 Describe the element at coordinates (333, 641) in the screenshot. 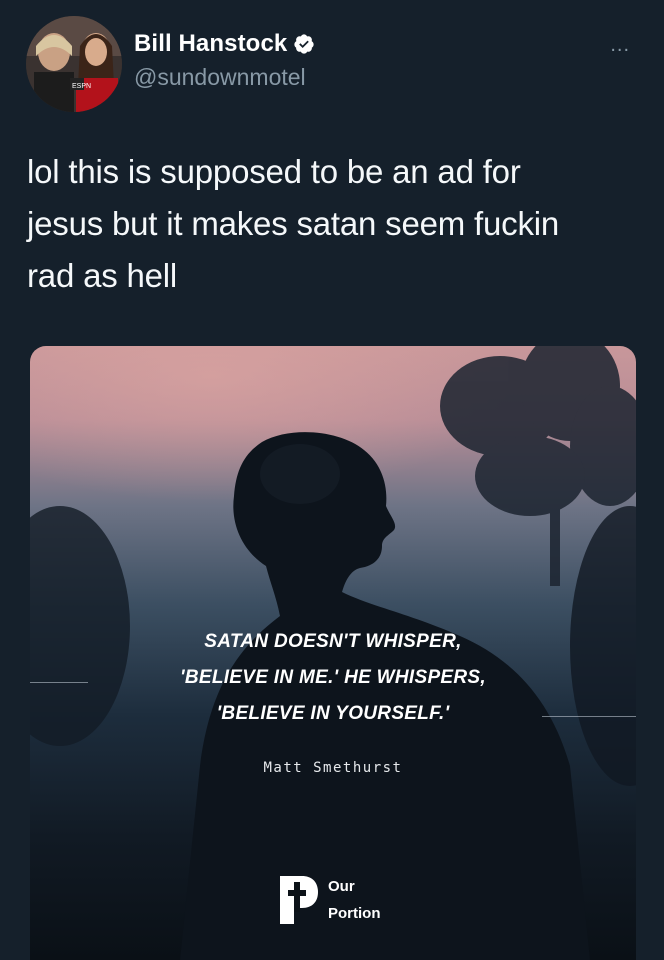

I see `quote-line: SATAN DOESN'T WHISPER,` at that location.